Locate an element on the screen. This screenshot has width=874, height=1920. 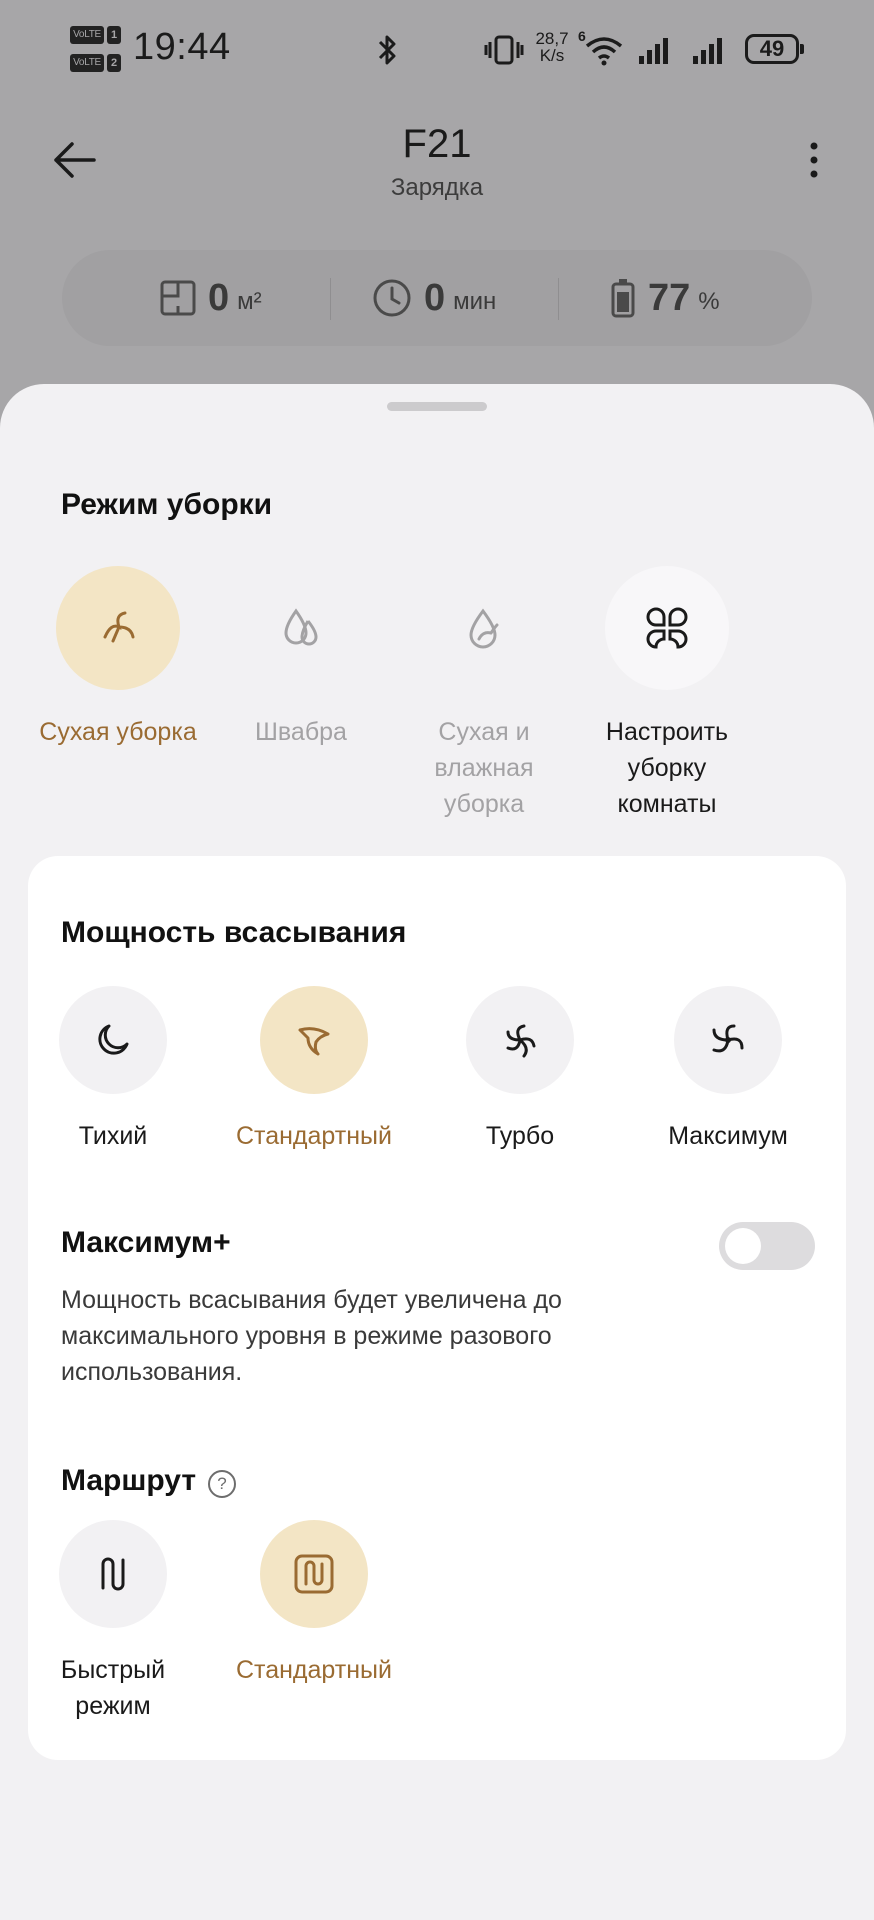
battery-stat: 77 % is located at coordinates (665, 298).